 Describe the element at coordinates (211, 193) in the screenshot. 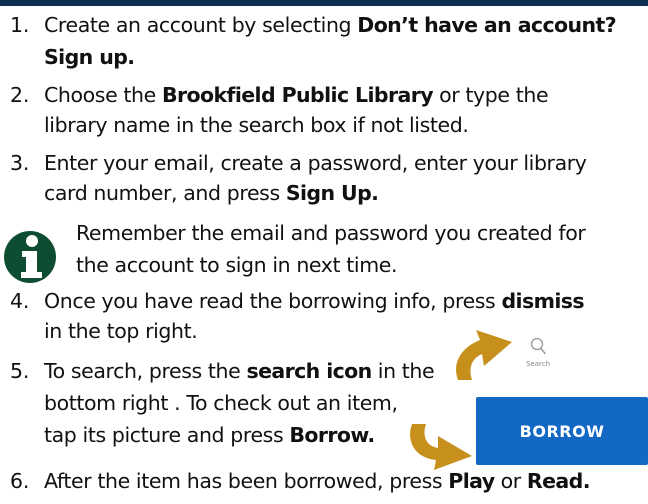

I see `step-3-line-2: card number, and press Sign Up.` at that location.